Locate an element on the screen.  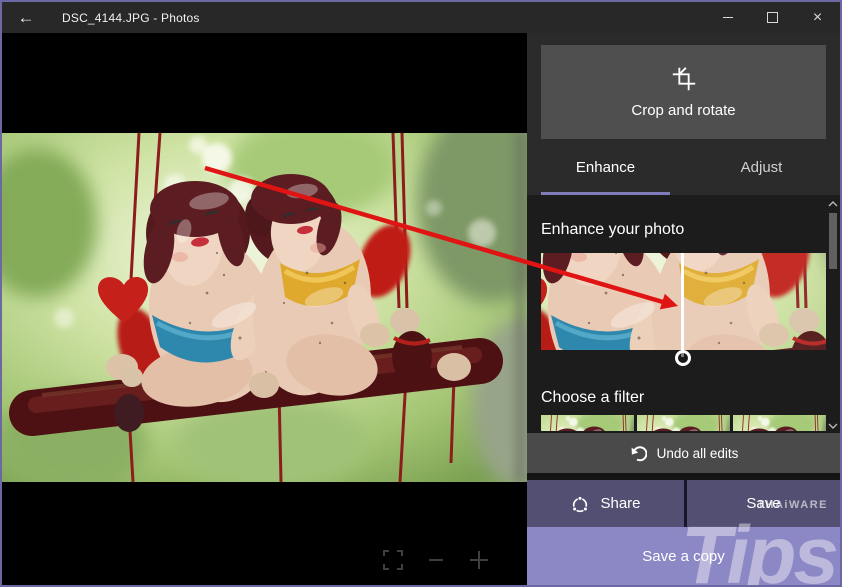
scroll-down-button is located at coordinates (833, 425).